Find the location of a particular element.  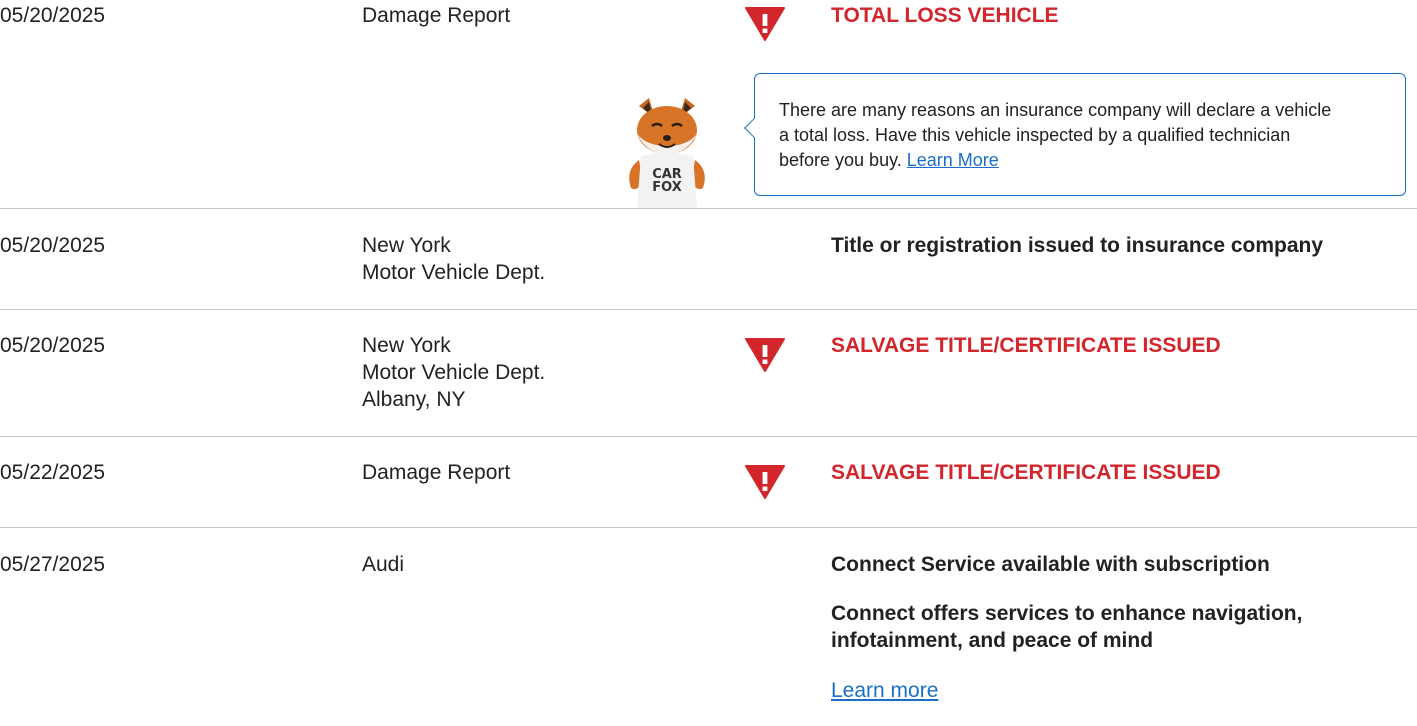

tooltip-learn-more-link: Learn More is located at coordinates (953, 160).